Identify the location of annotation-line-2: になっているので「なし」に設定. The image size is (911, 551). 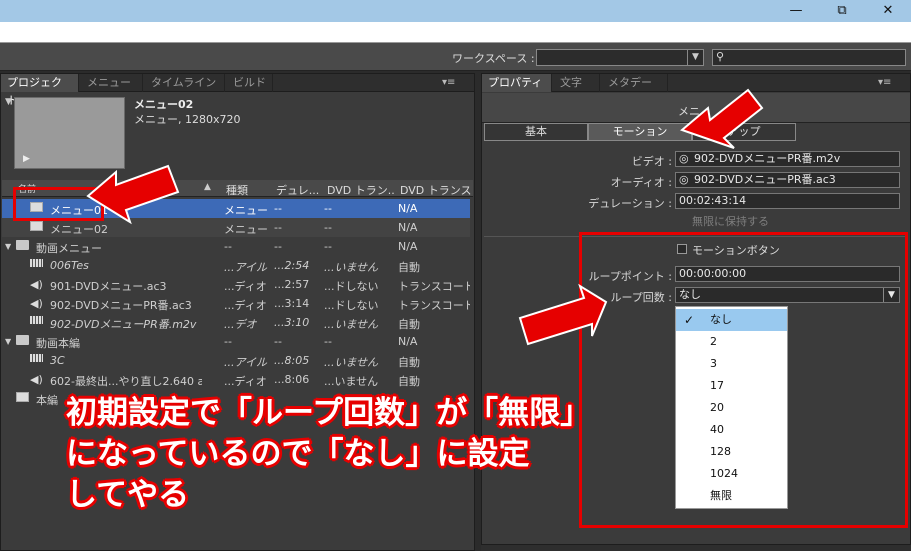
(298, 454).